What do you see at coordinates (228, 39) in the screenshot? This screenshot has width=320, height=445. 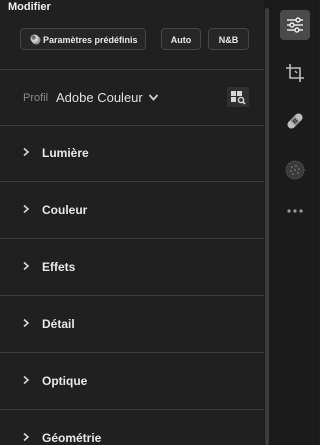 I see `black-and-white-button: N&B` at bounding box center [228, 39].